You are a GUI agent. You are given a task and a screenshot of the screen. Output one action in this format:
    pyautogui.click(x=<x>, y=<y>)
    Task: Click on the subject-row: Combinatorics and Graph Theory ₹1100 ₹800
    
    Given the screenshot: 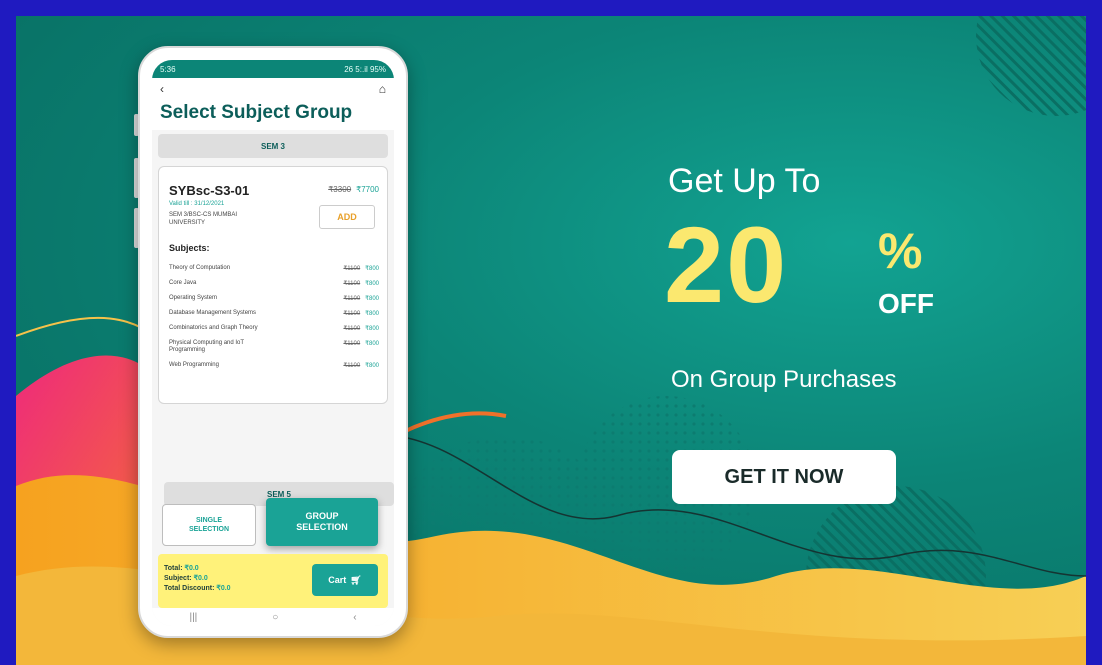 What is the action you would take?
    pyautogui.click(x=274, y=328)
    